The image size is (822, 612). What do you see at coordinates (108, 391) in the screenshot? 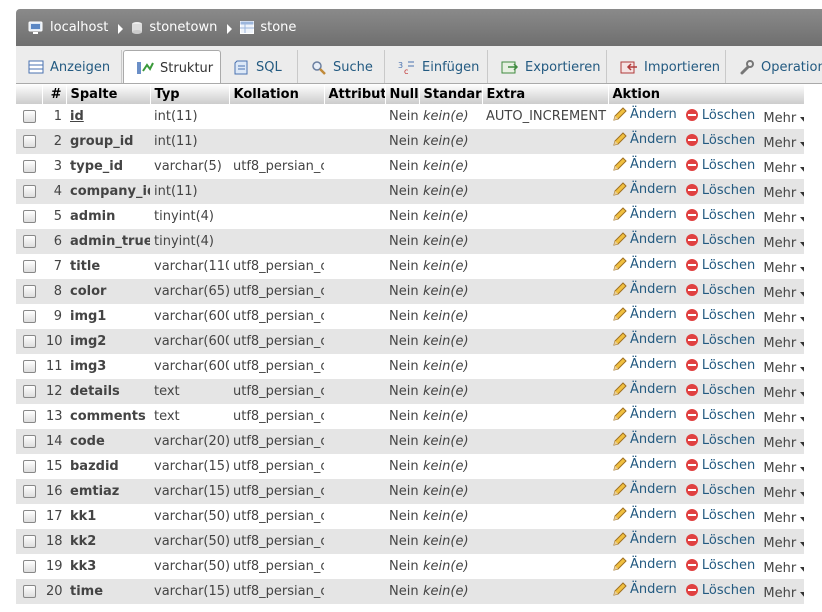
I see `column-name: details` at bounding box center [108, 391].